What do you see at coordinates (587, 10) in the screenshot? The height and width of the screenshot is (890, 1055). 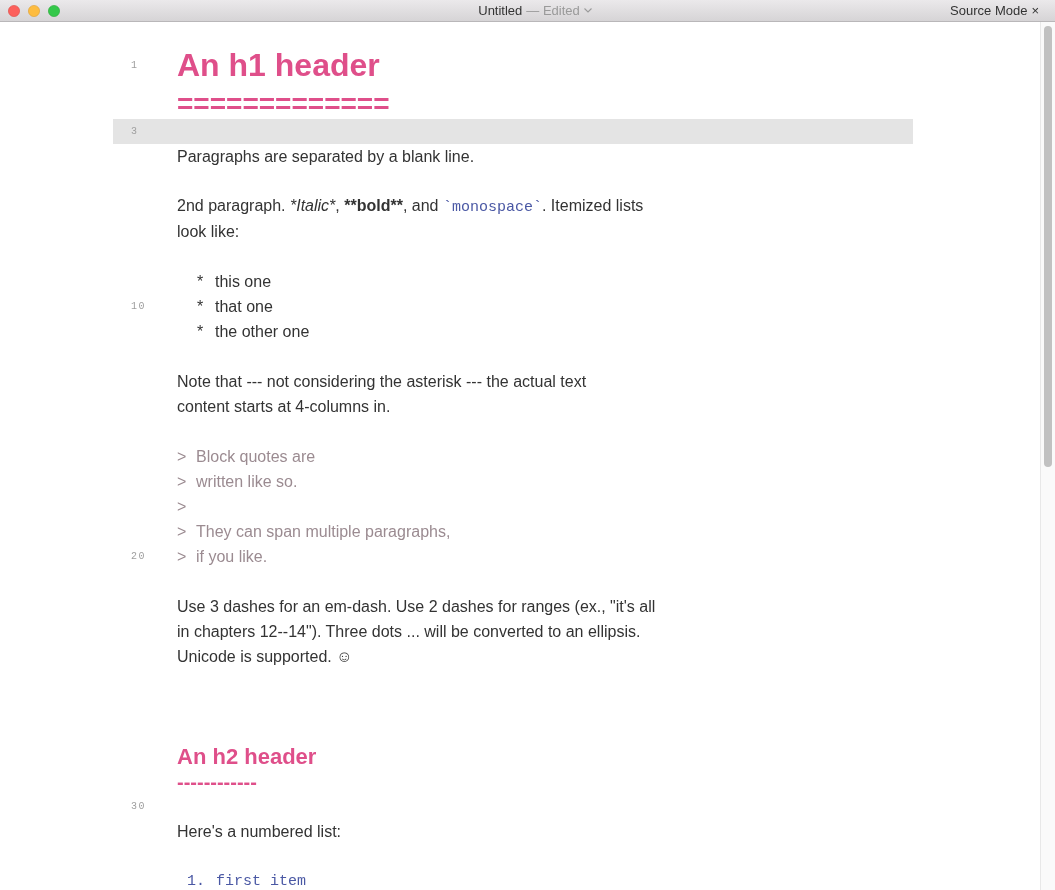 I see `chevron-down-icon` at bounding box center [587, 10].